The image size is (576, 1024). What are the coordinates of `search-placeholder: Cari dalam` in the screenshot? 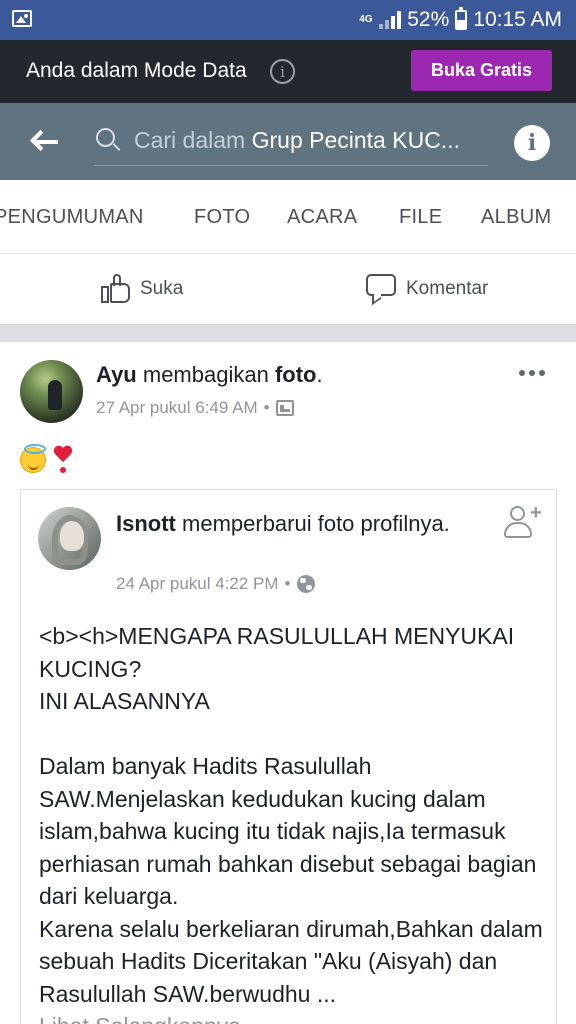 It's located at (190, 140).